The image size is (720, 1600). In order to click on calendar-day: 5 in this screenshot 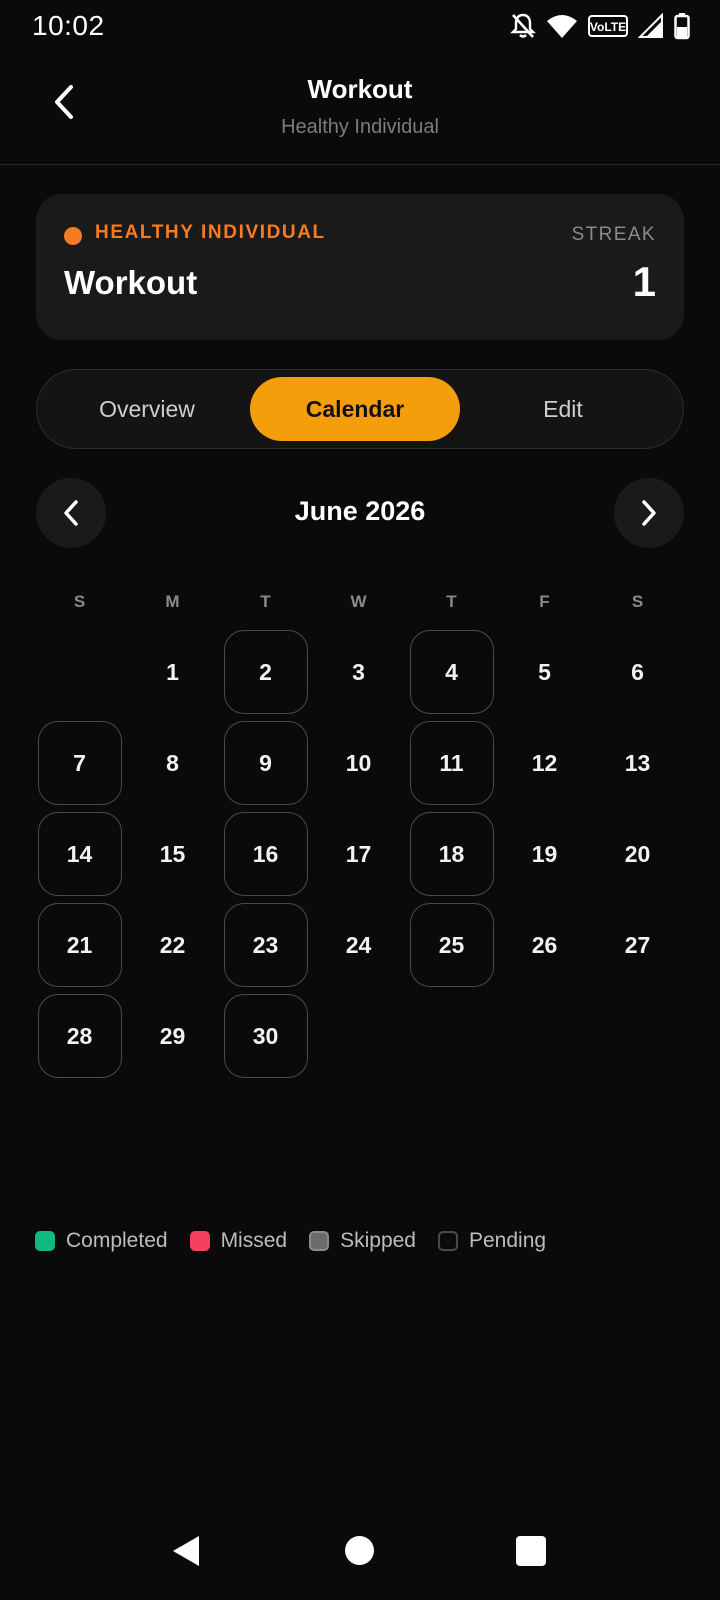, I will do `click(545, 672)`.